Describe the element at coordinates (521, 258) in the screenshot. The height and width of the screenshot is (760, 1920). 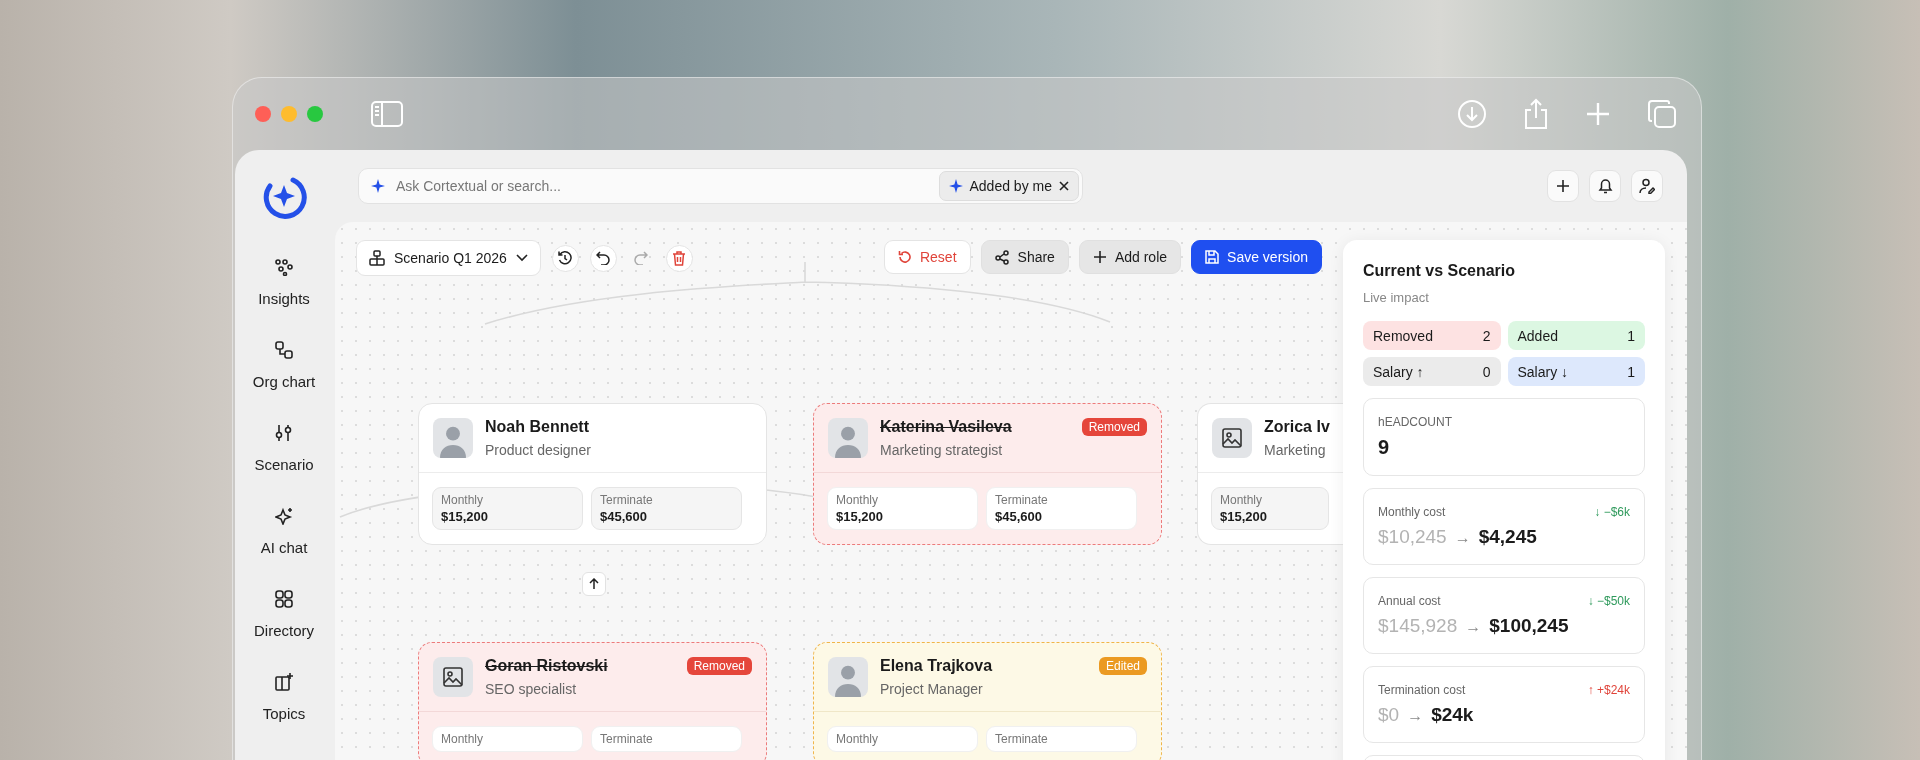
I see `chevron-down-icon` at that location.